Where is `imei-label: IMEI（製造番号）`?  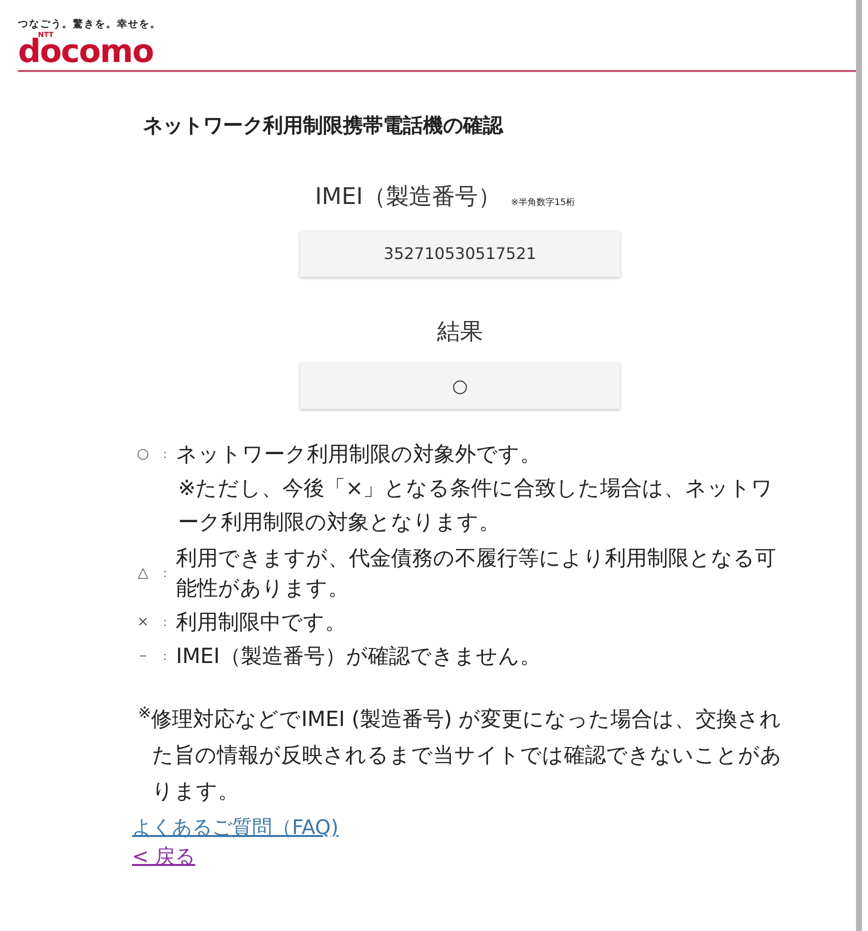
imei-label: IMEI（製造番号） is located at coordinates (408, 197).